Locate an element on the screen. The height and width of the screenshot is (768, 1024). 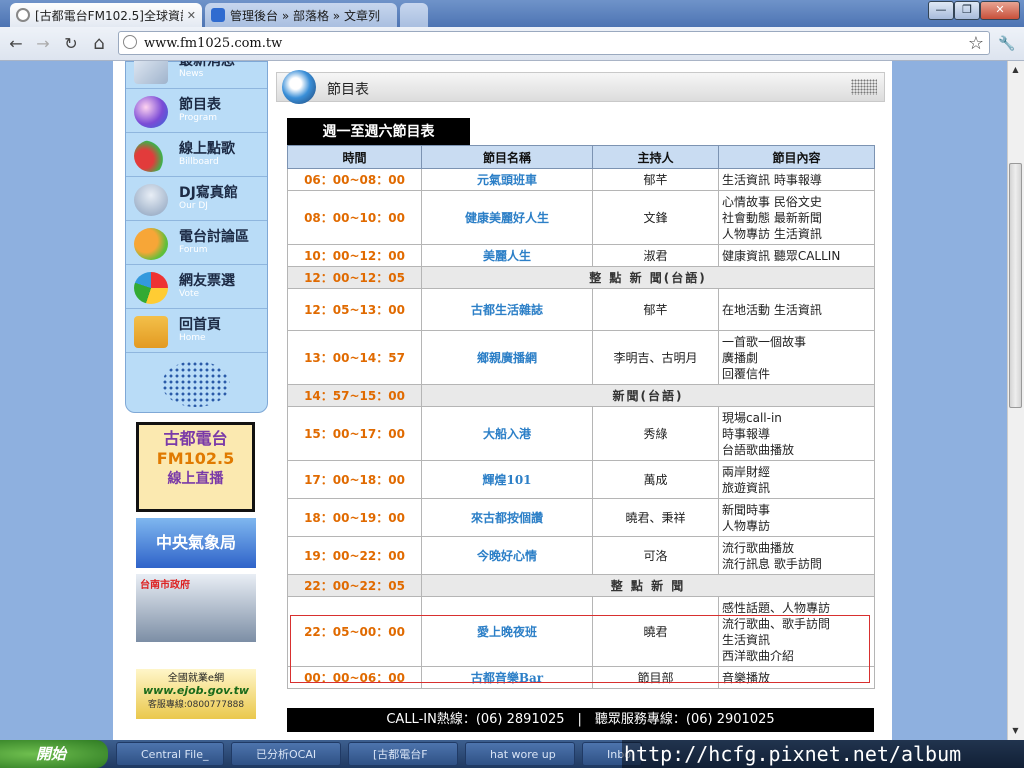
program-link: 來古都按個讚 is located at coordinates (507, 517).